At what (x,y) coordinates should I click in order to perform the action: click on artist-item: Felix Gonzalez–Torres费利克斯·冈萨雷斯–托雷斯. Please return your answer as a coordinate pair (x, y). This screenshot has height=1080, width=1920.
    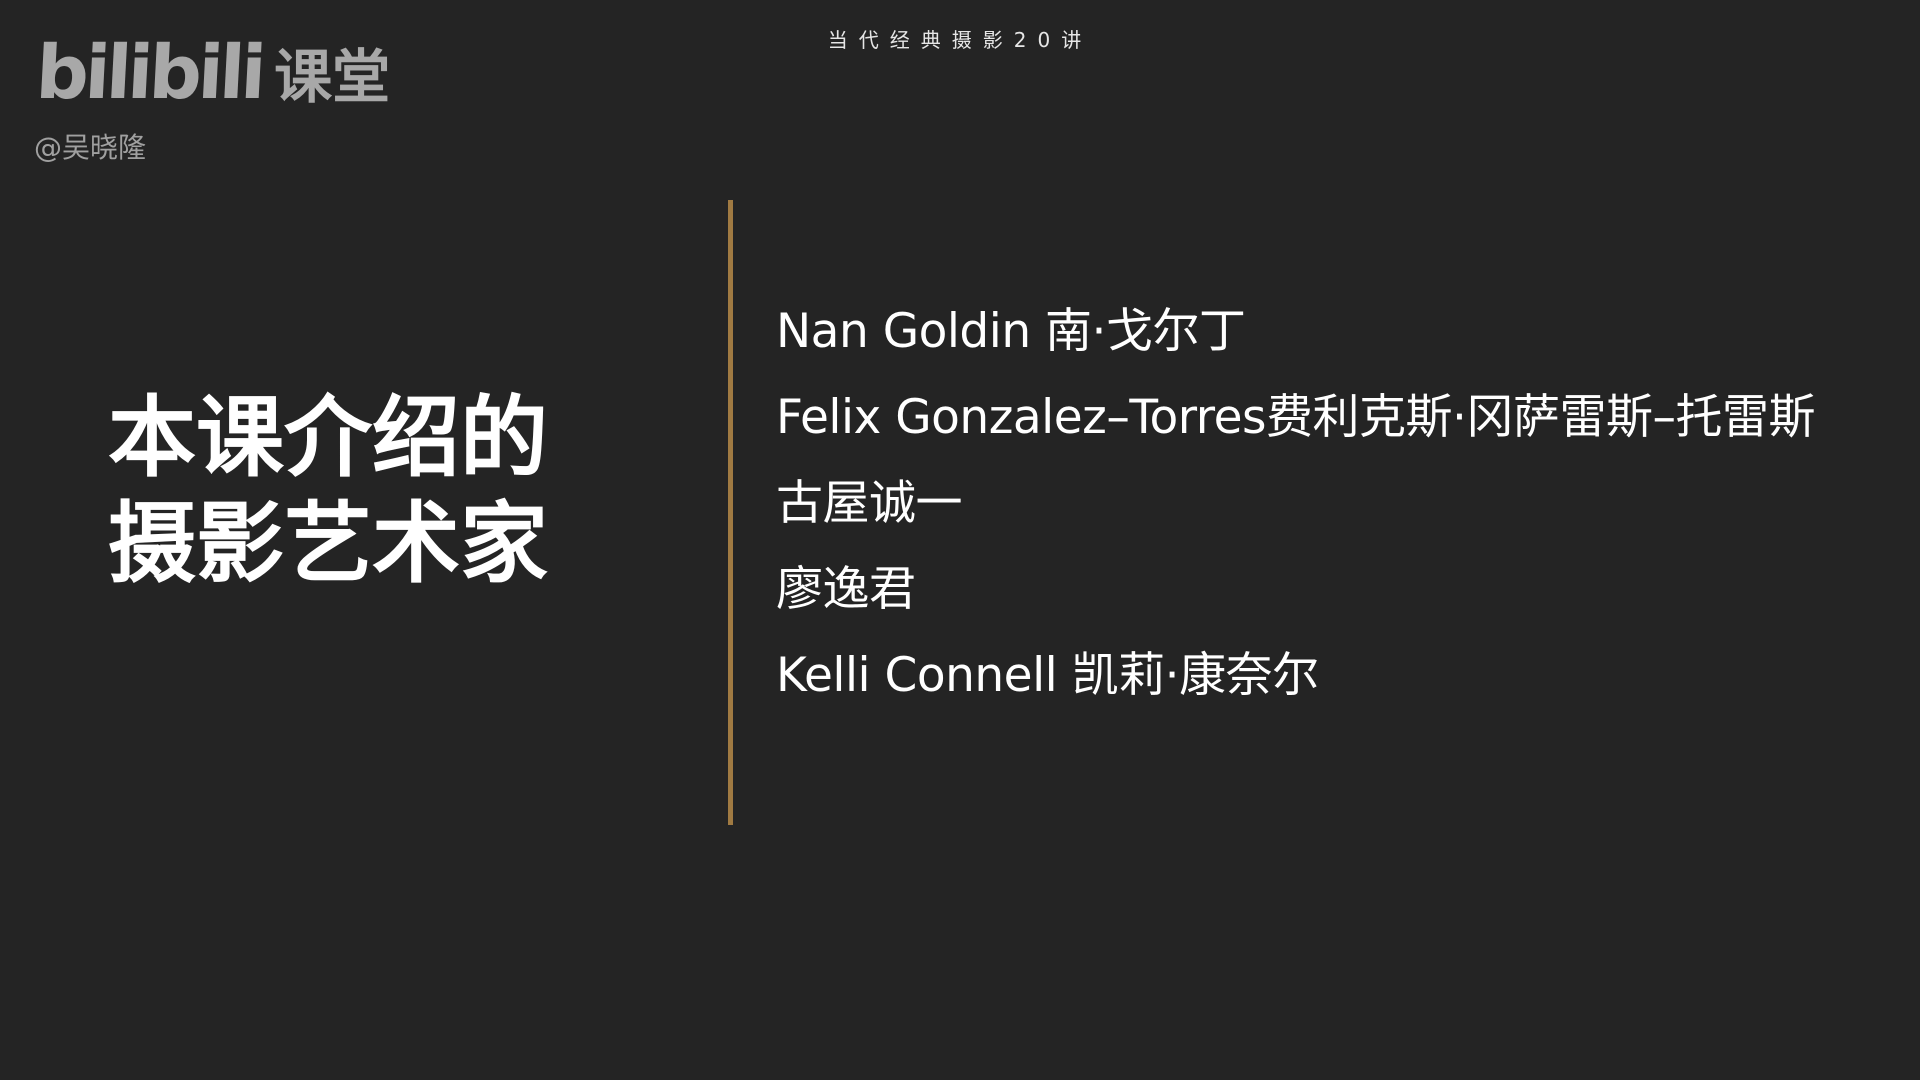
    Looking at the image, I should click on (1295, 417).